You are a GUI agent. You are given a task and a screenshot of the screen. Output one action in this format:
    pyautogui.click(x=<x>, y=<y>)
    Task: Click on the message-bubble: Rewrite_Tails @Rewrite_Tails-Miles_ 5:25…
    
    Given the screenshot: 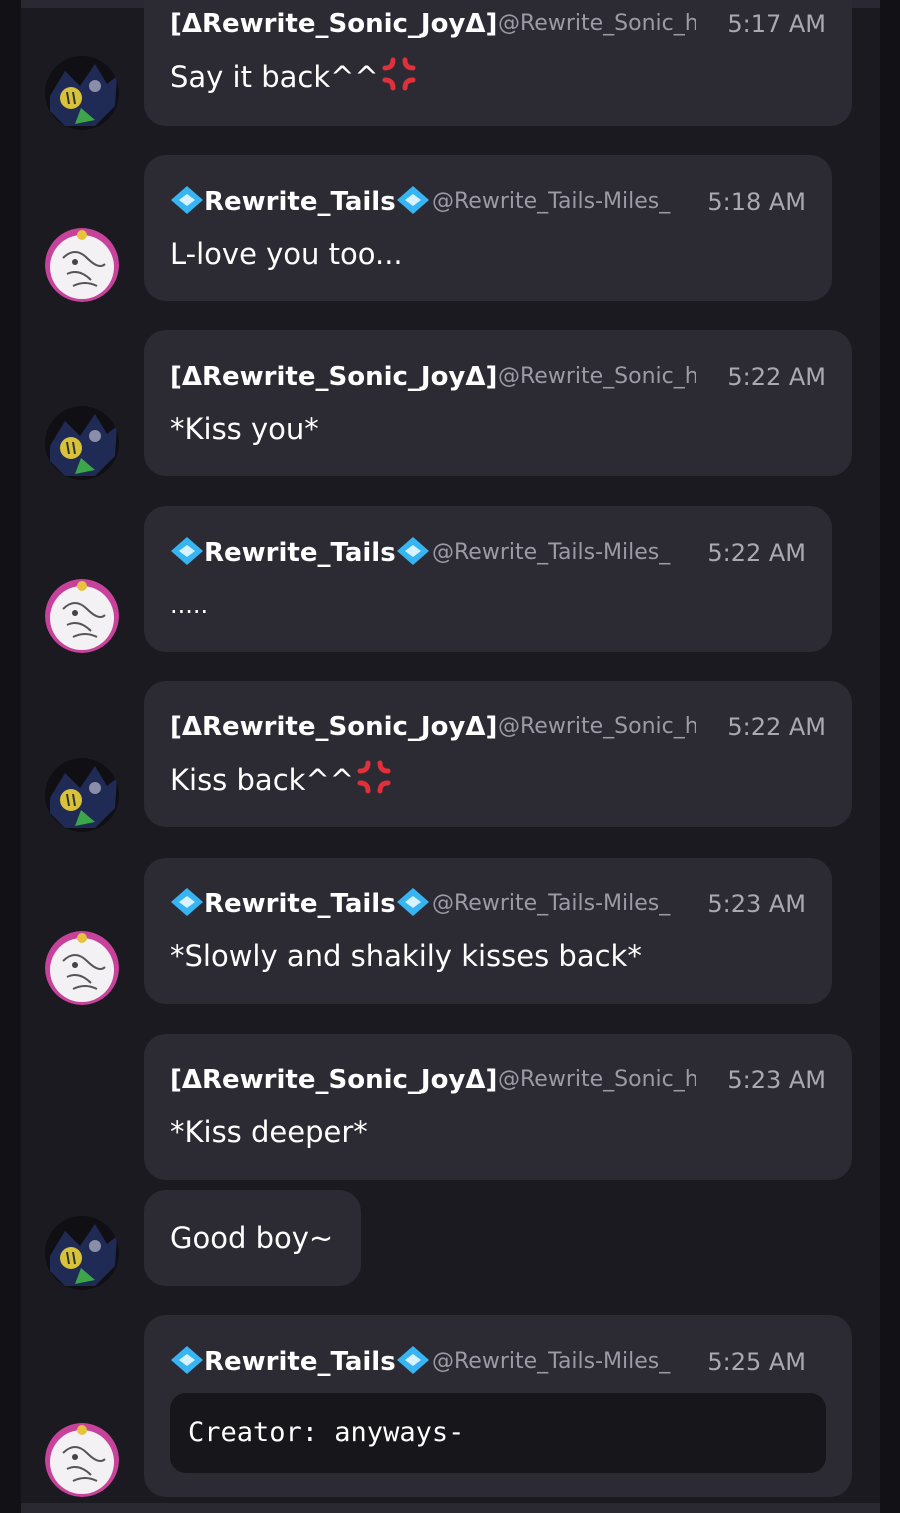 What is the action you would take?
    pyautogui.click(x=498, y=1406)
    